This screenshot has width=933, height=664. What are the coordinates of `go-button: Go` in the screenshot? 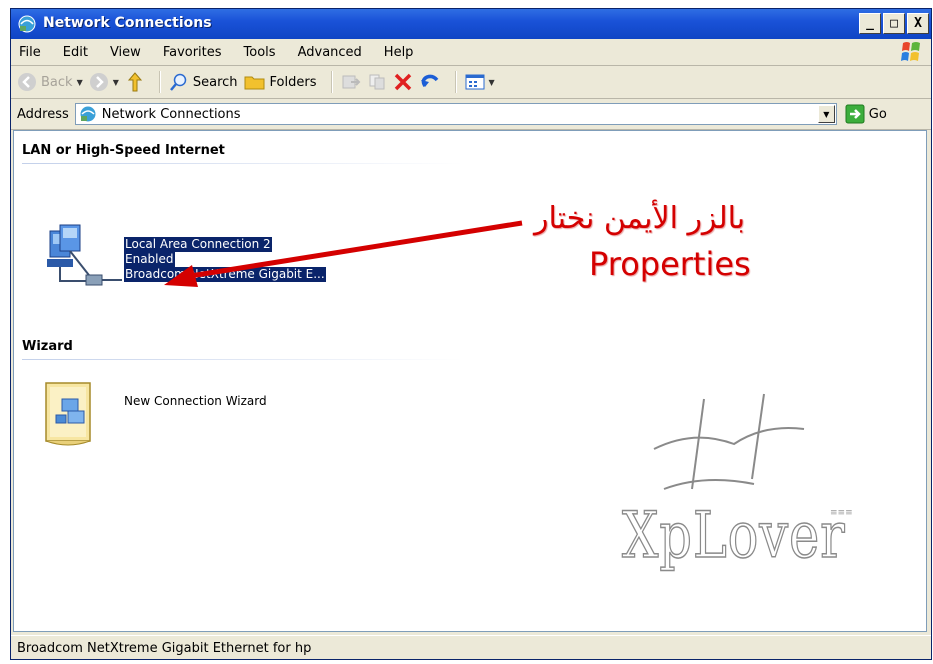 It's located at (866, 114).